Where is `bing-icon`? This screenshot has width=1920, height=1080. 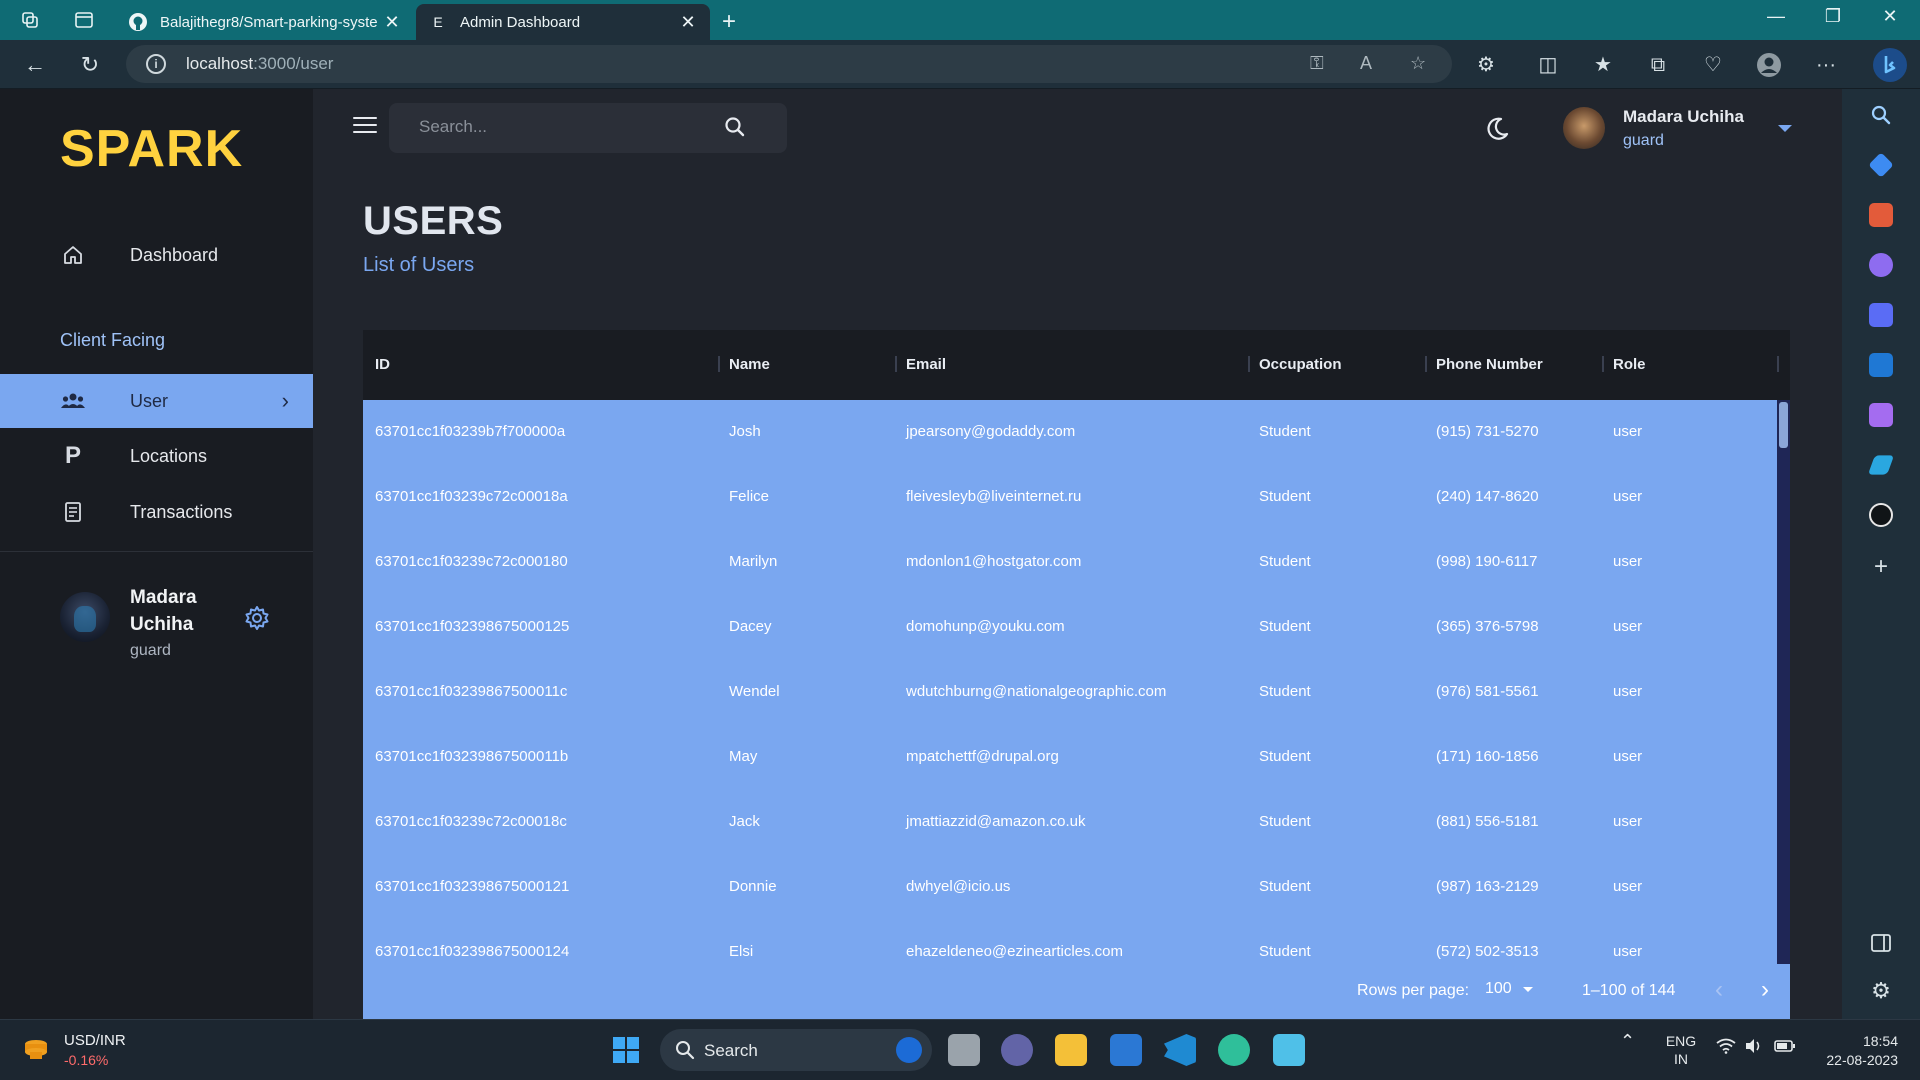 bing-icon is located at coordinates (909, 1050).